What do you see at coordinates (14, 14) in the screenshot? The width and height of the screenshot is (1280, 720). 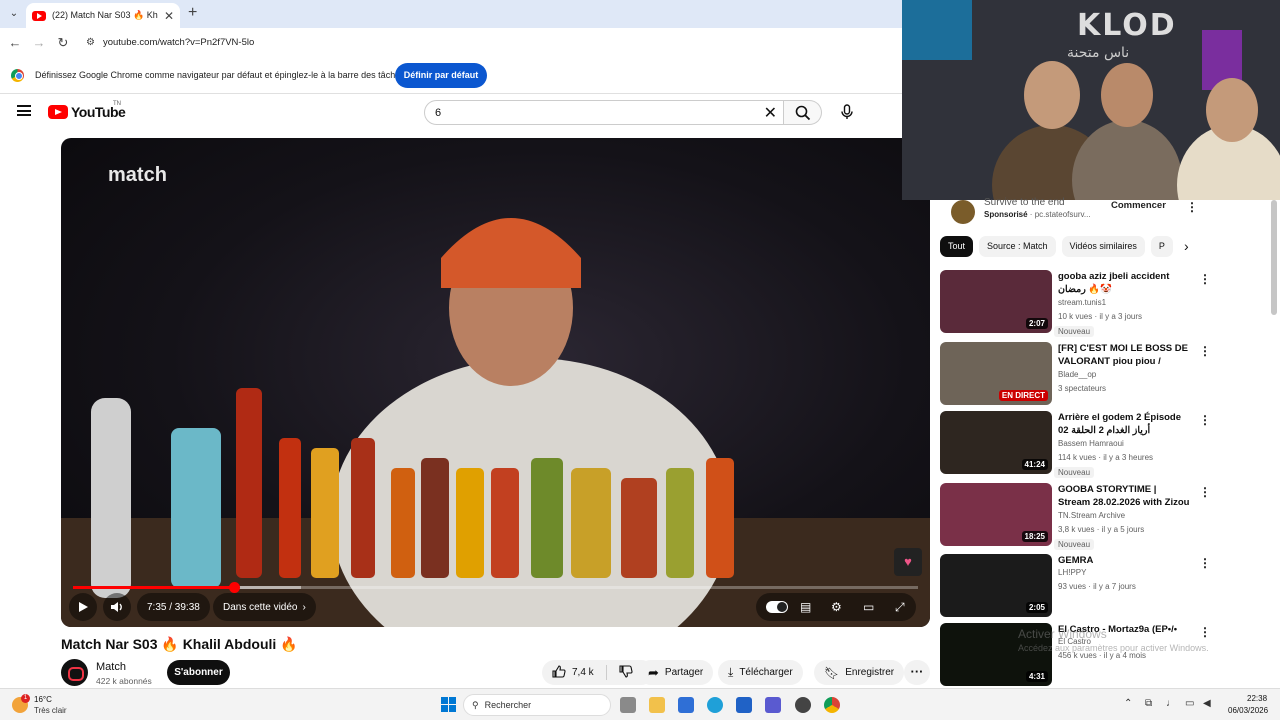 I see `tab-search-icon: ⌄` at bounding box center [14, 14].